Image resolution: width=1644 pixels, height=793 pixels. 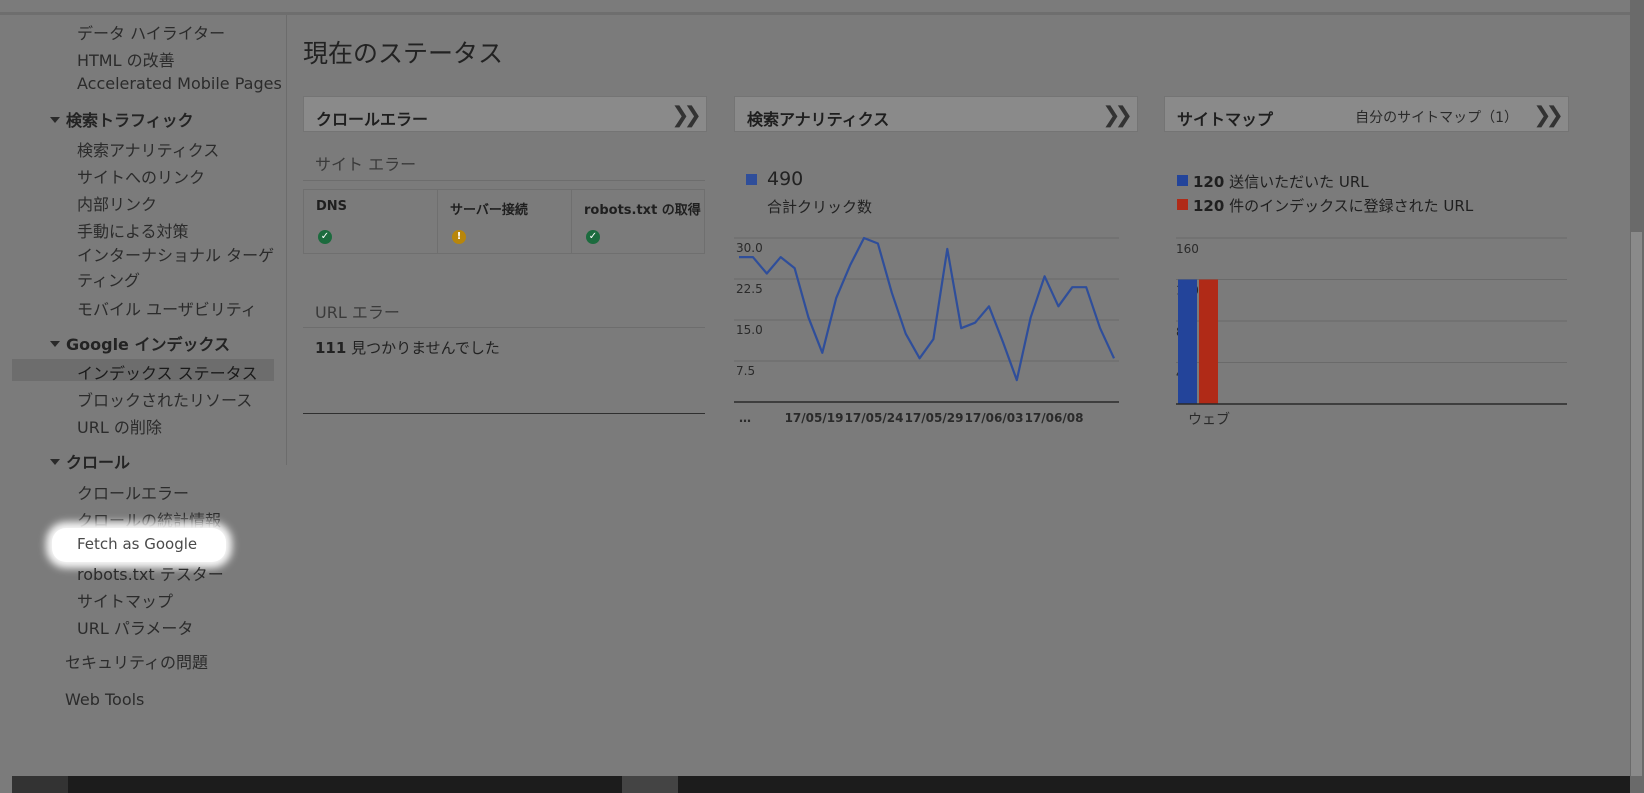 What do you see at coordinates (104, 699) in the screenshot?
I see `sidebar-item-web-tools: Web Tools` at bounding box center [104, 699].